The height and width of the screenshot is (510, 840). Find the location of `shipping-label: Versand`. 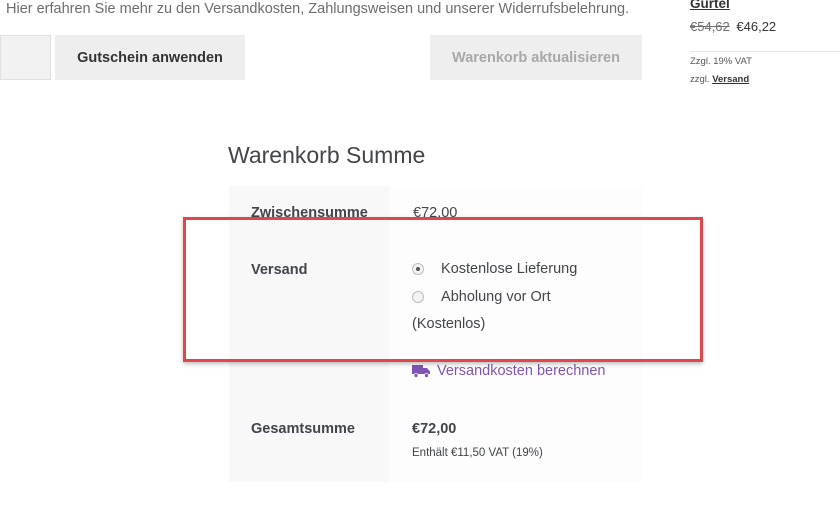

shipping-label: Versand is located at coordinates (279, 270).